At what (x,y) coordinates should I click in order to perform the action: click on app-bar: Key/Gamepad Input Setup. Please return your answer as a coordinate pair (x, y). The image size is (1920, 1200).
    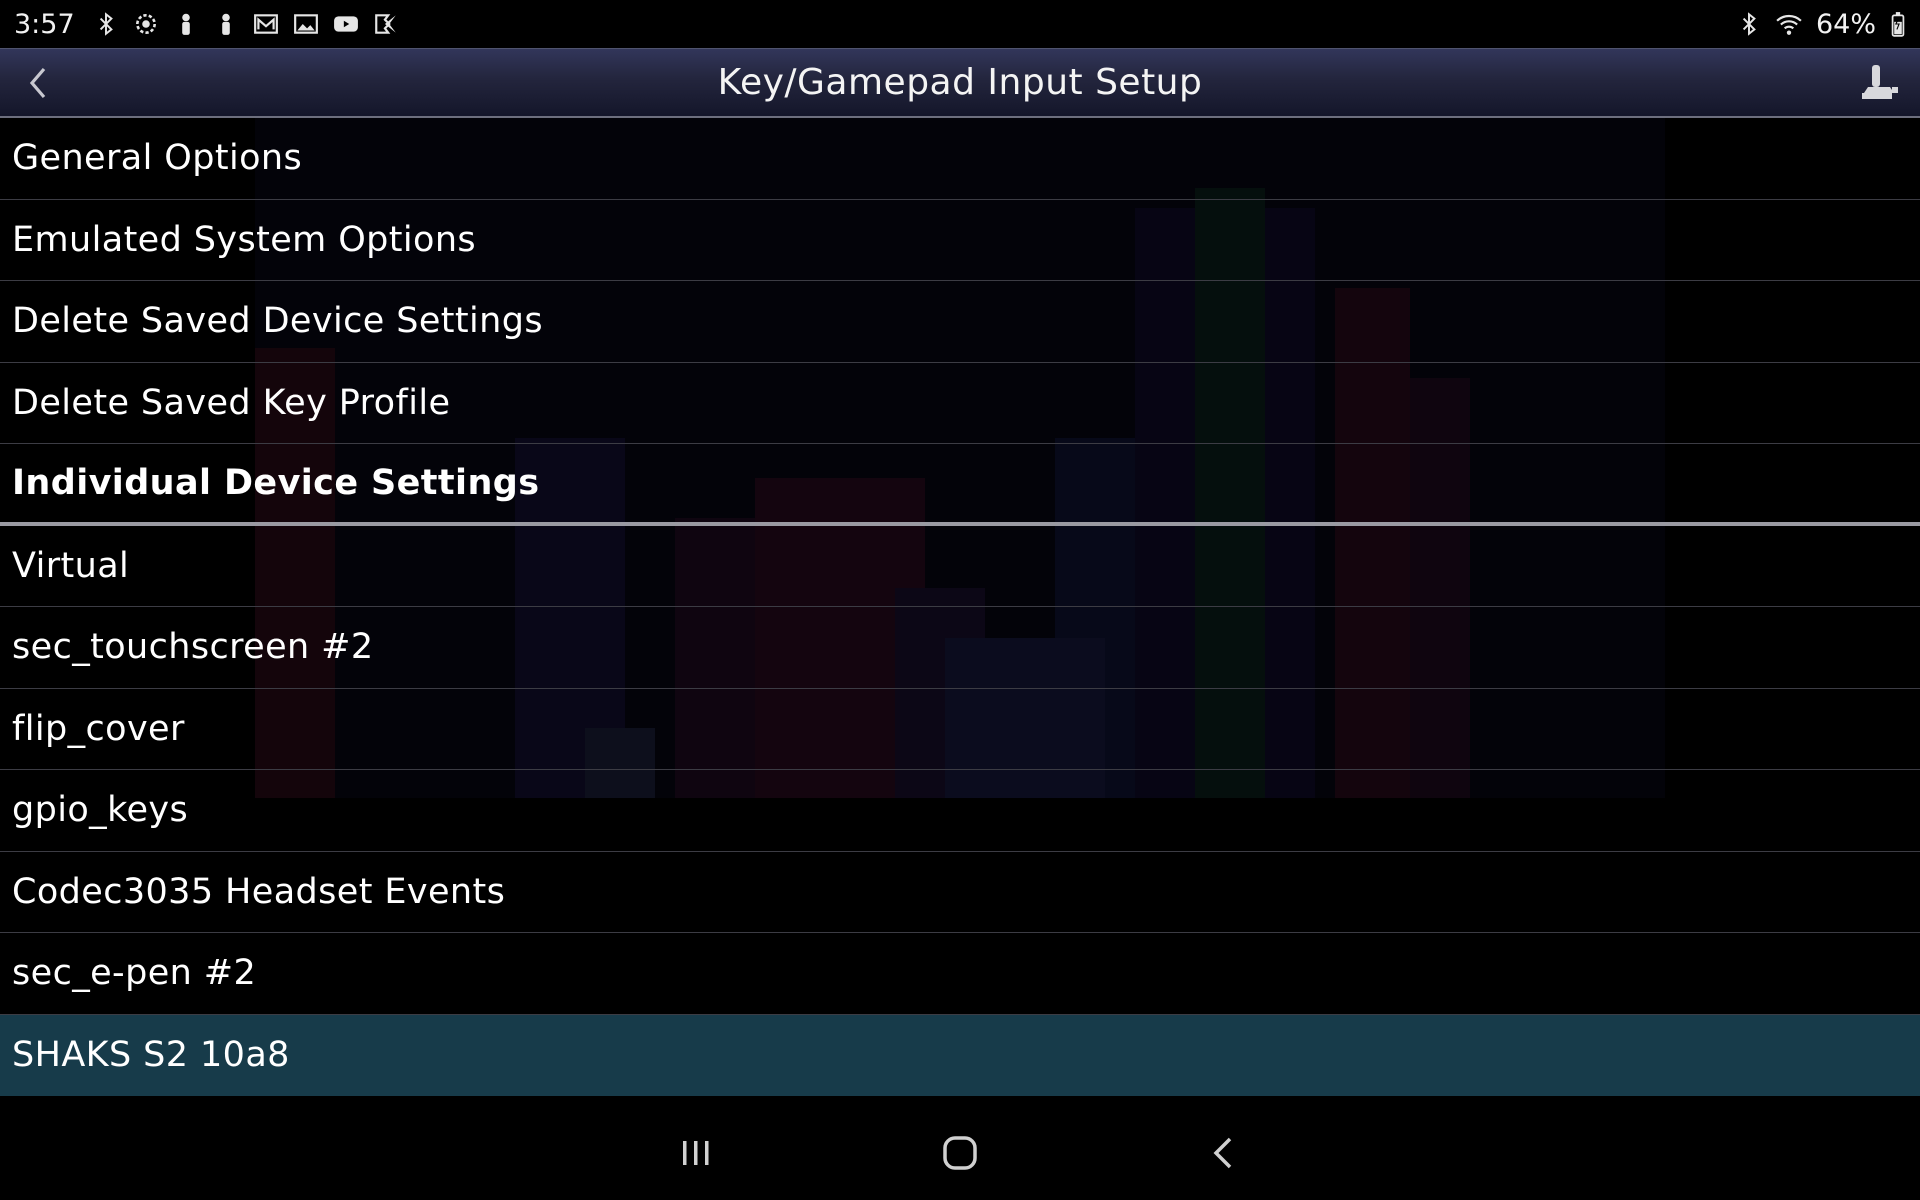
    Looking at the image, I should click on (960, 83).